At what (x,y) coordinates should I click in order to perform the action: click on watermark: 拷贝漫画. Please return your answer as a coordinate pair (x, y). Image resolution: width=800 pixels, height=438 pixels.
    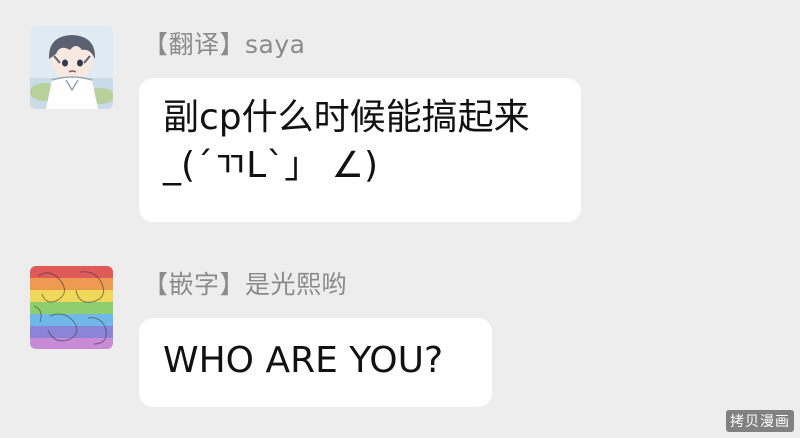
    Looking at the image, I should click on (760, 421).